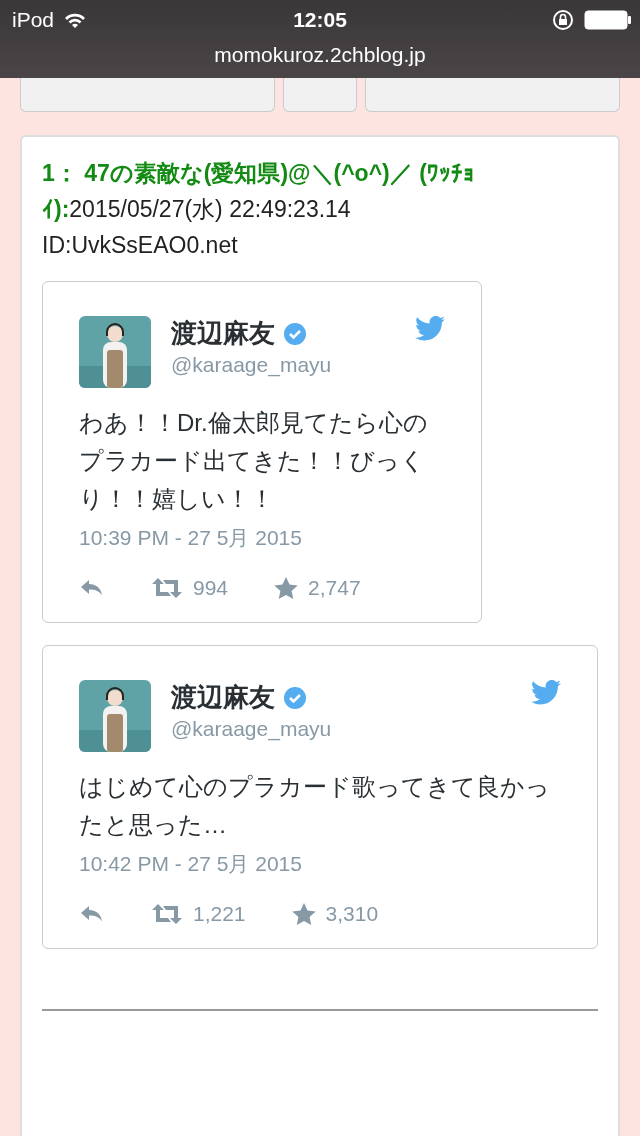  What do you see at coordinates (563, 20) in the screenshot?
I see `rotation-lock-icon` at bounding box center [563, 20].